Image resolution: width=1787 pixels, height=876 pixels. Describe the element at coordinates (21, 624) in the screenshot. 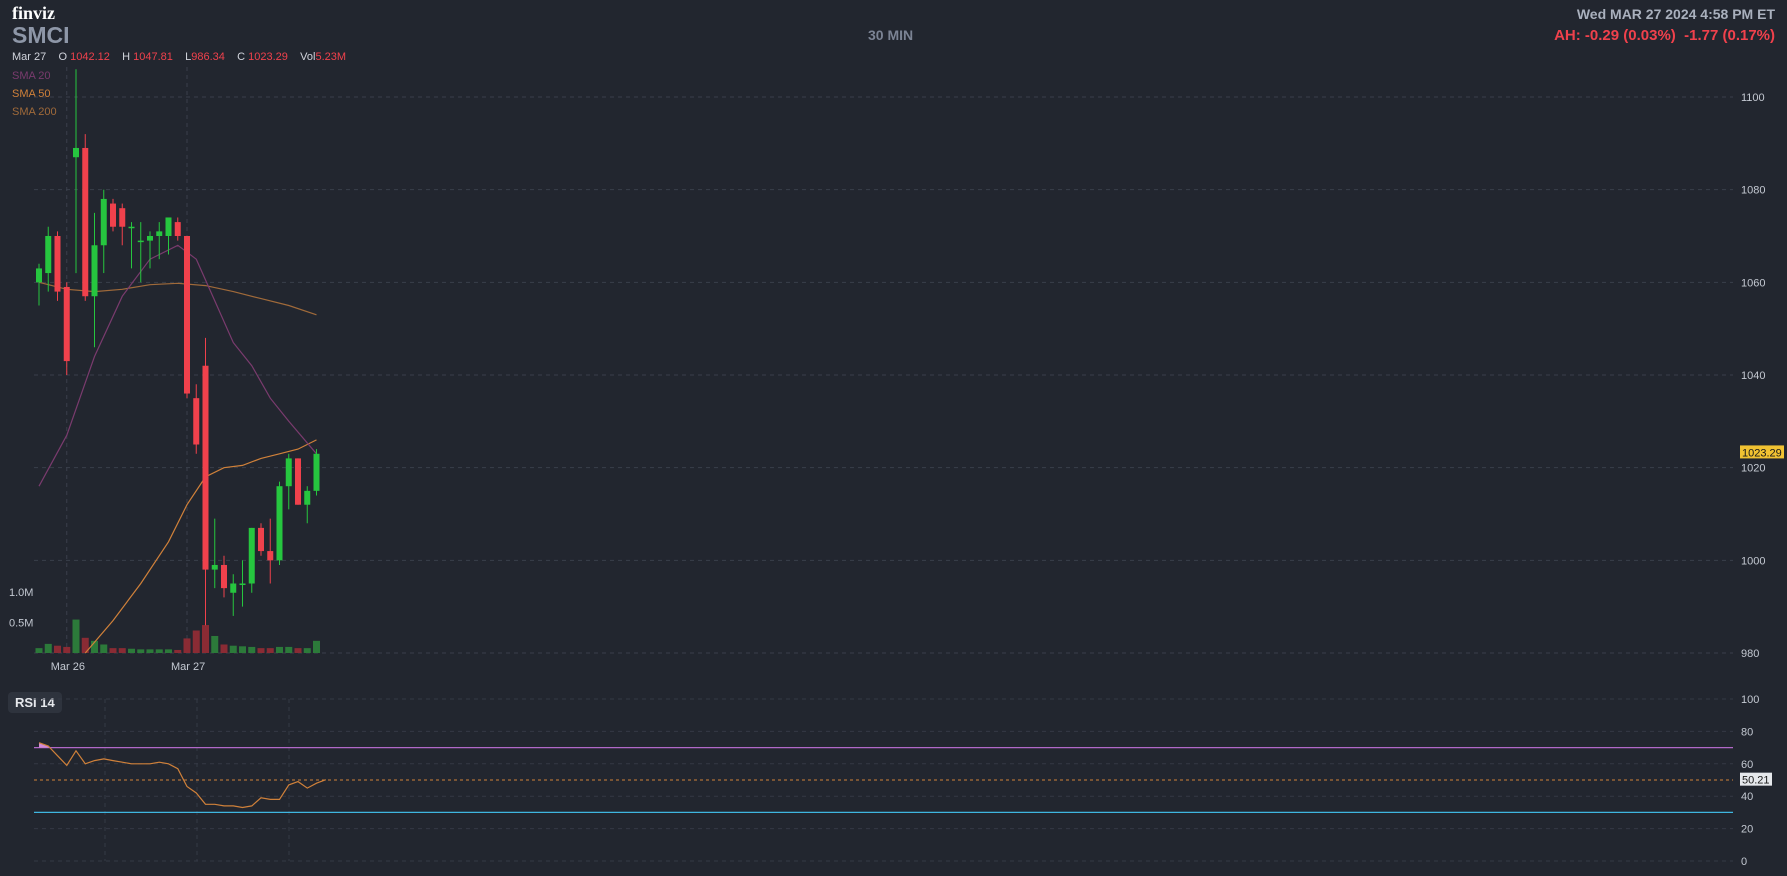

I see `volume-tick-label: 0.5M` at that location.